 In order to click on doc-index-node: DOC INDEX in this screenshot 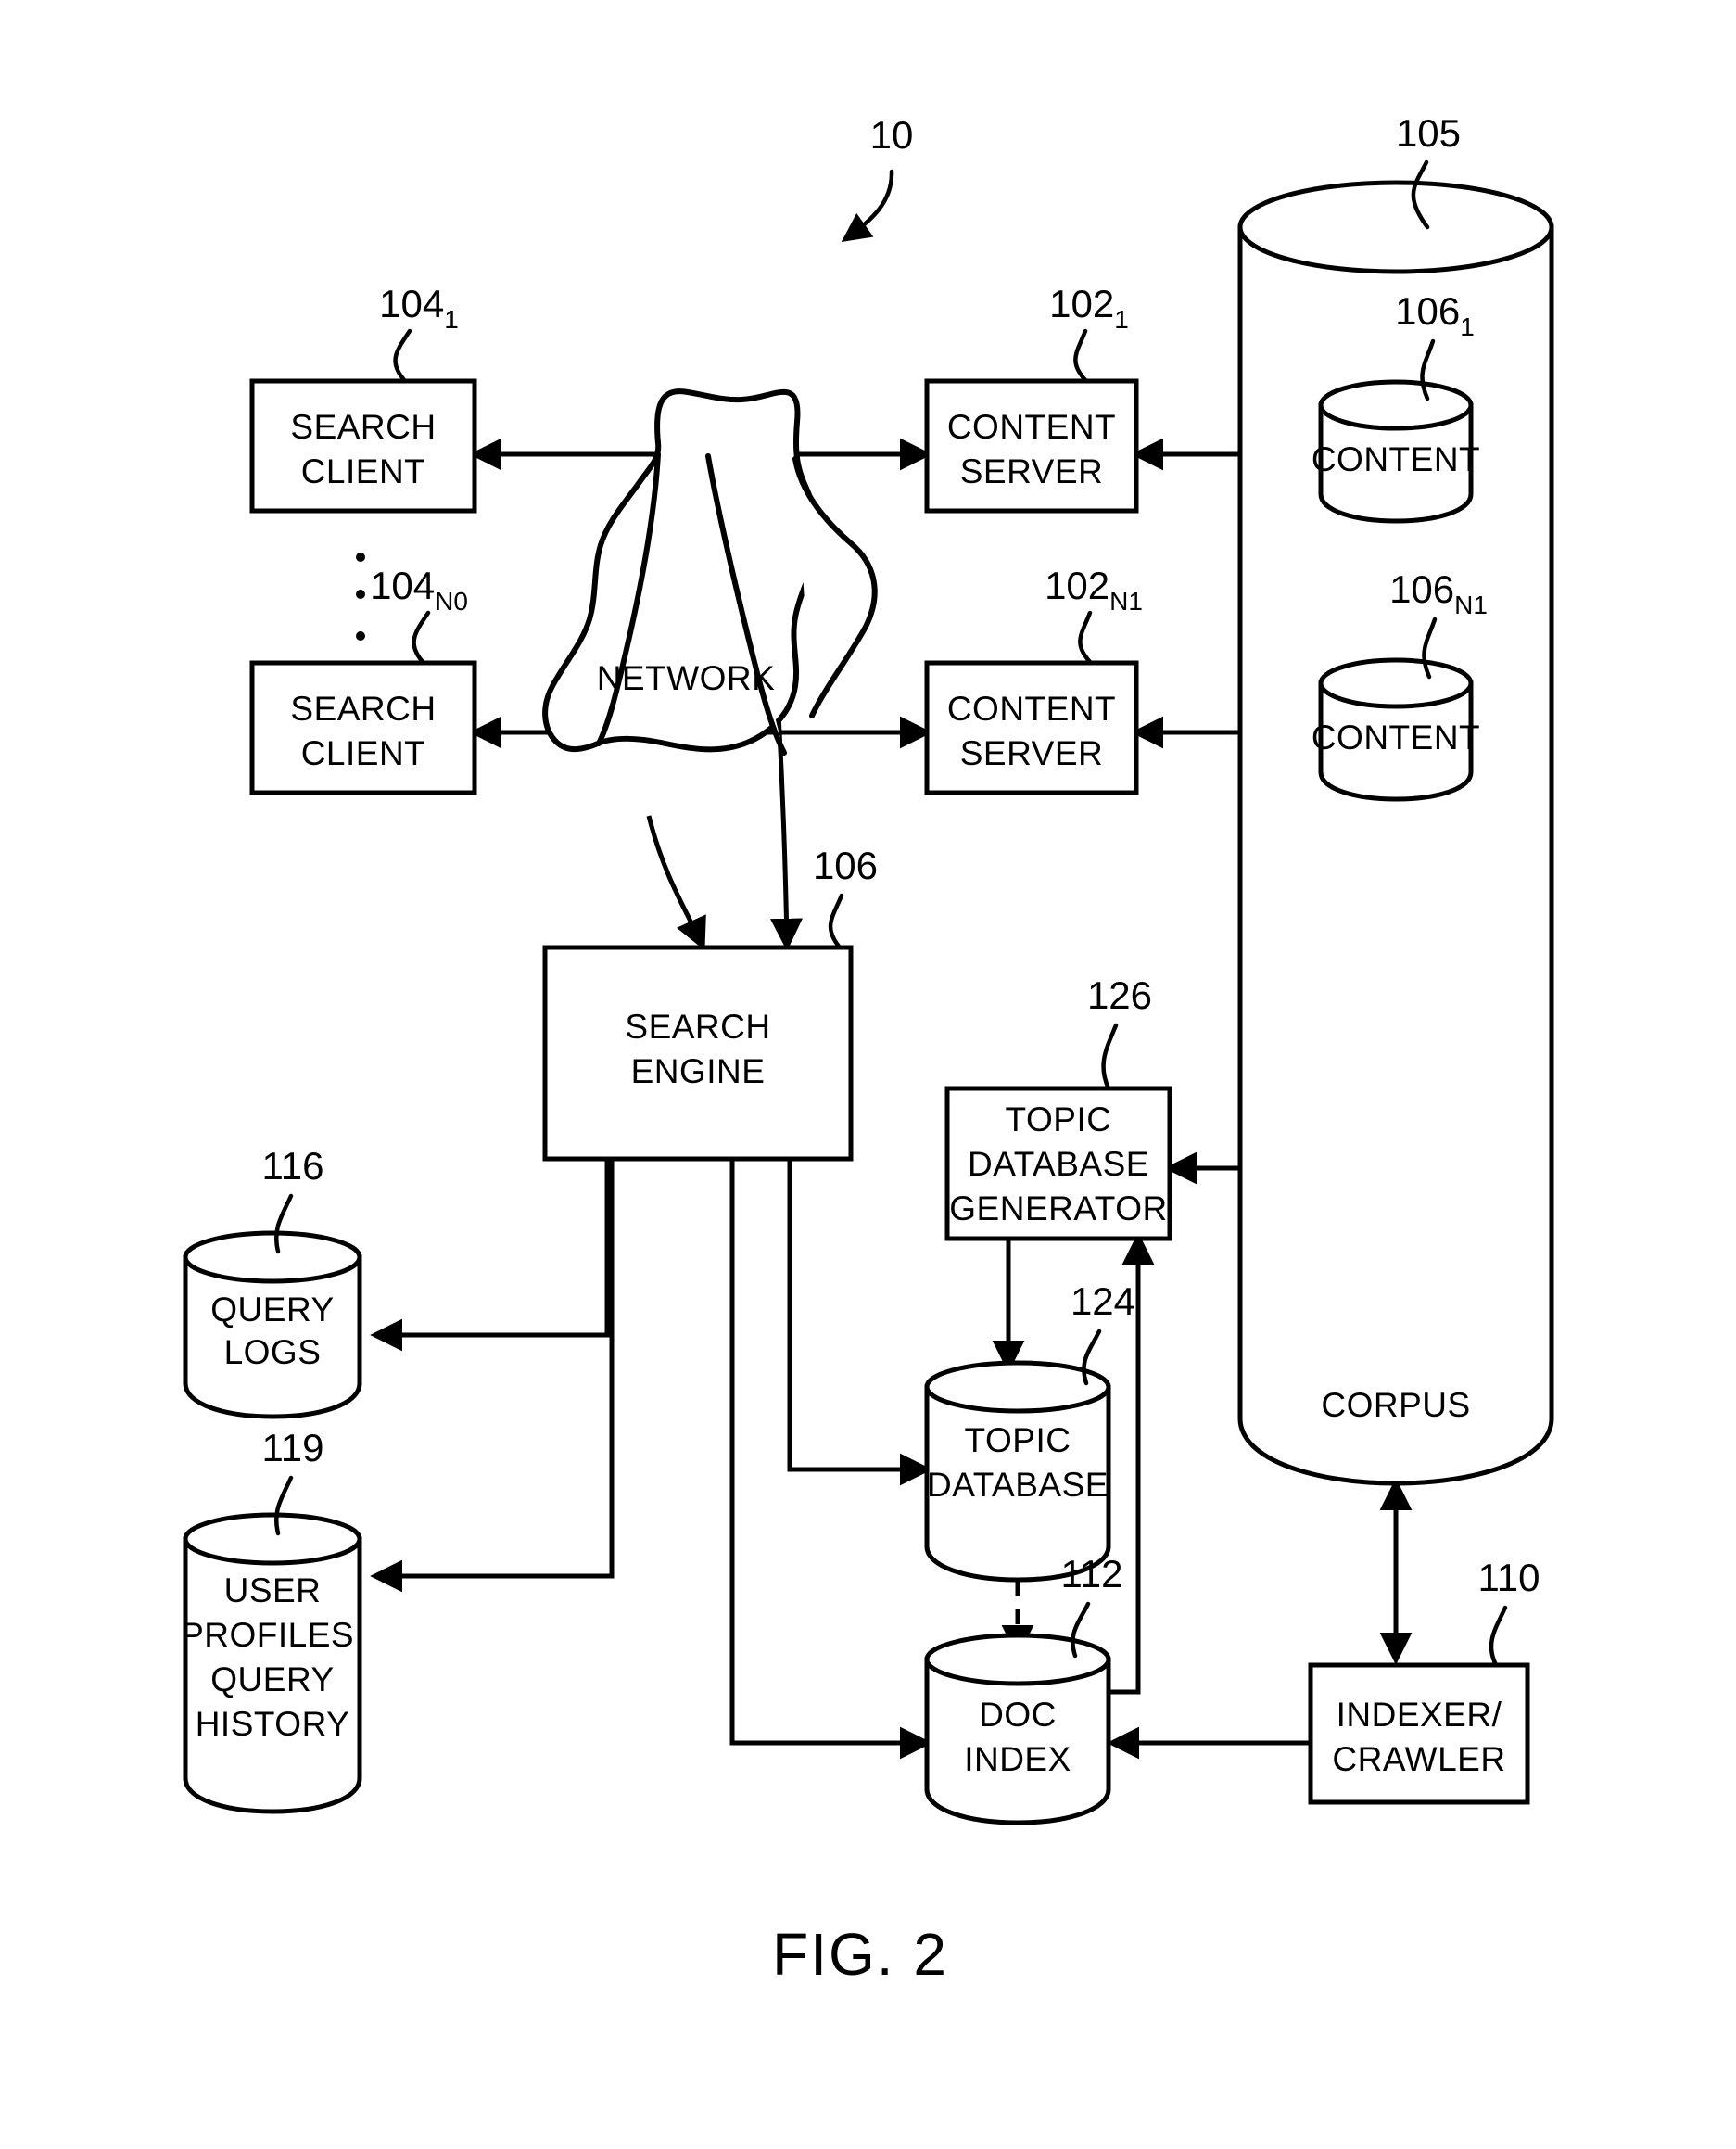, I will do `click(1017, 1729)`.